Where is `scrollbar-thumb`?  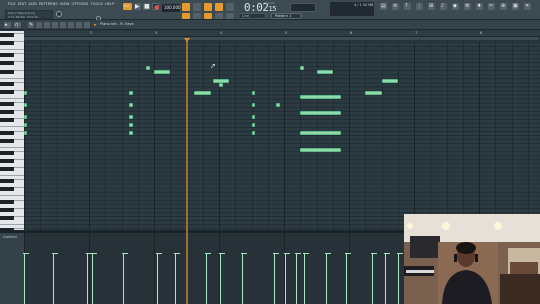 scrollbar-thumb is located at coordinates (281, 38).